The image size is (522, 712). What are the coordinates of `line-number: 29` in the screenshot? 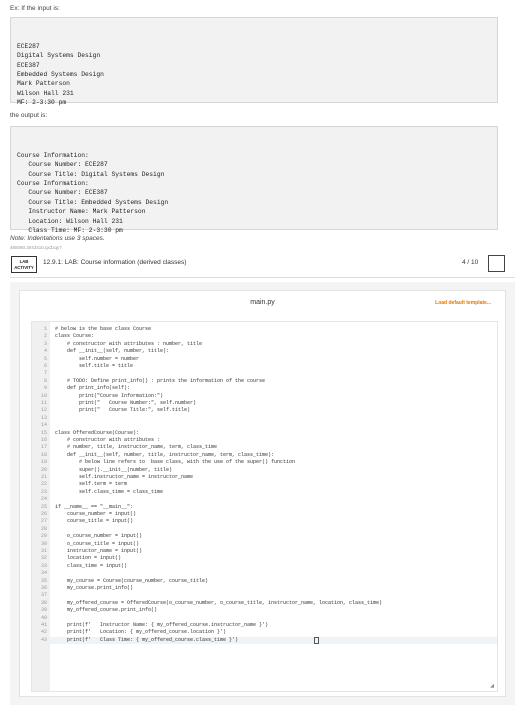 It's located at (43, 536).